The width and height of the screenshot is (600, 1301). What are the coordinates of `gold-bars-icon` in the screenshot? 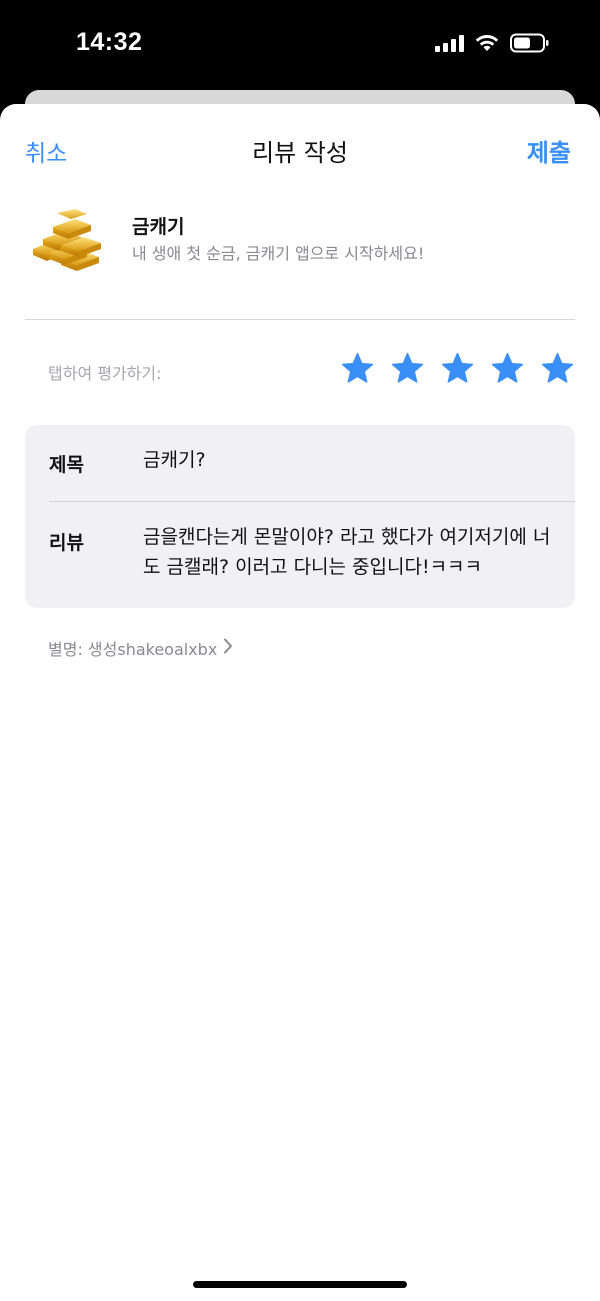 It's located at (71, 241).